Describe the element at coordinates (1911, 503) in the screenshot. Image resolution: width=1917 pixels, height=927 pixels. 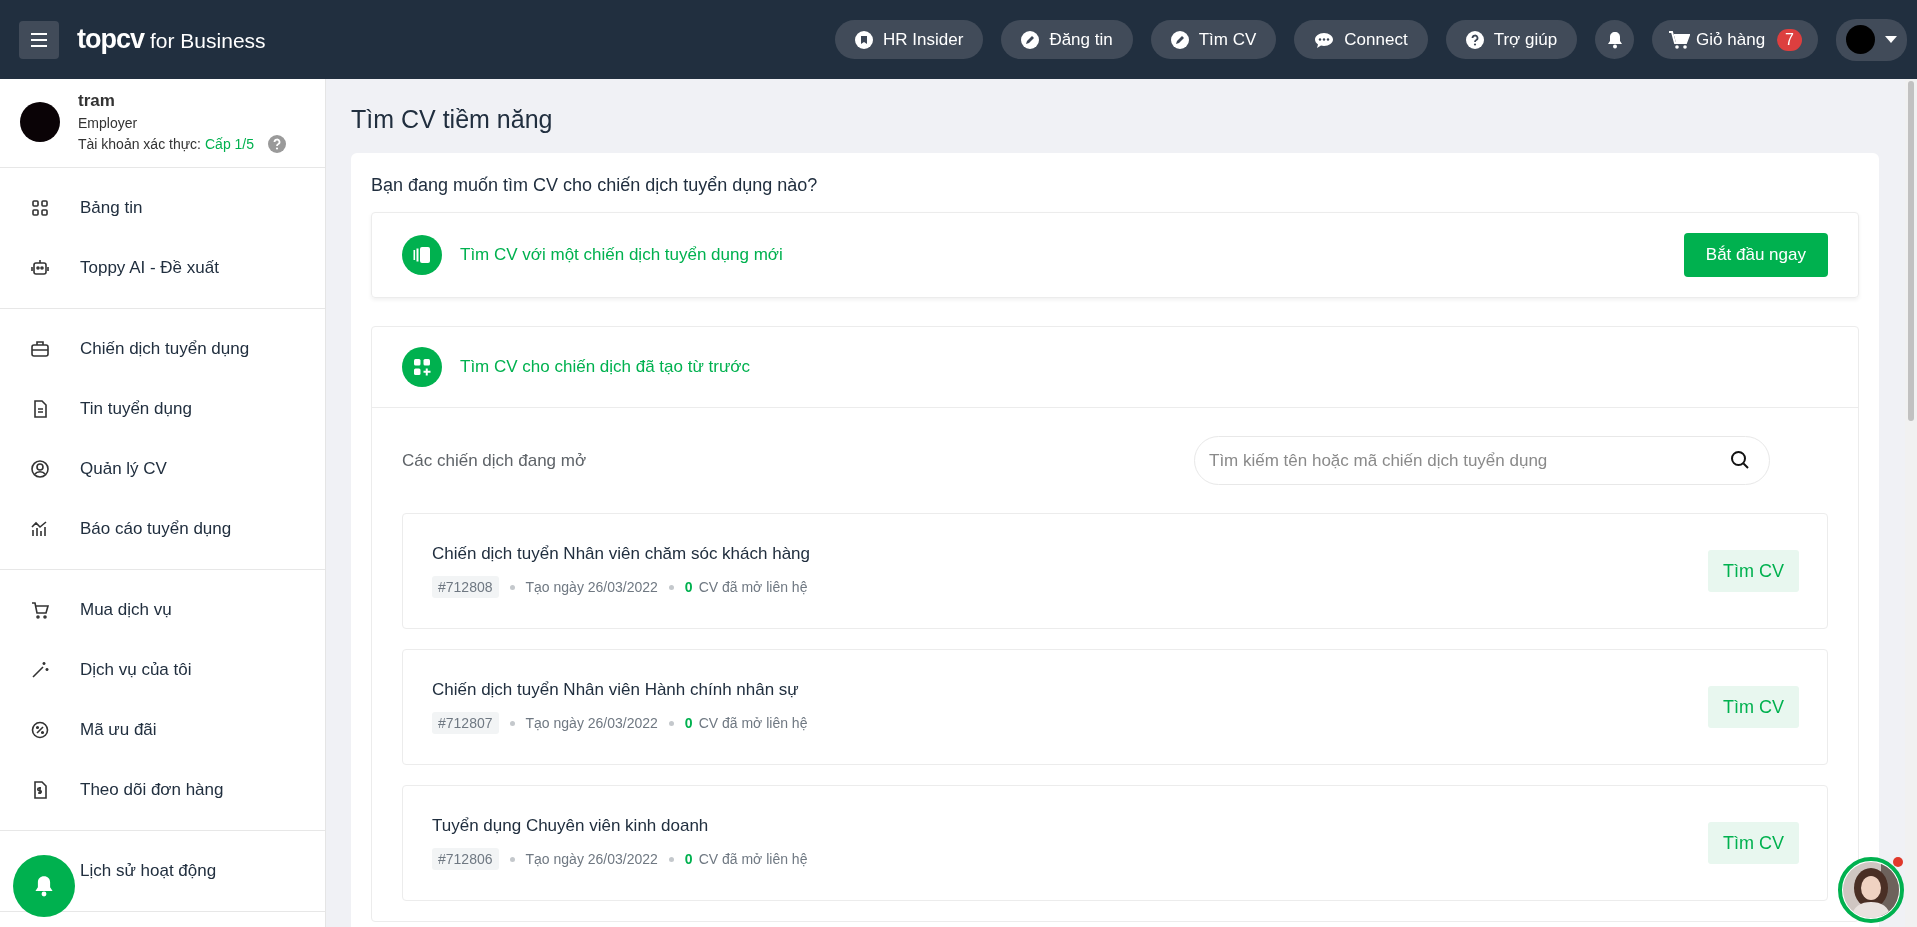
I see `scrollbar` at that location.